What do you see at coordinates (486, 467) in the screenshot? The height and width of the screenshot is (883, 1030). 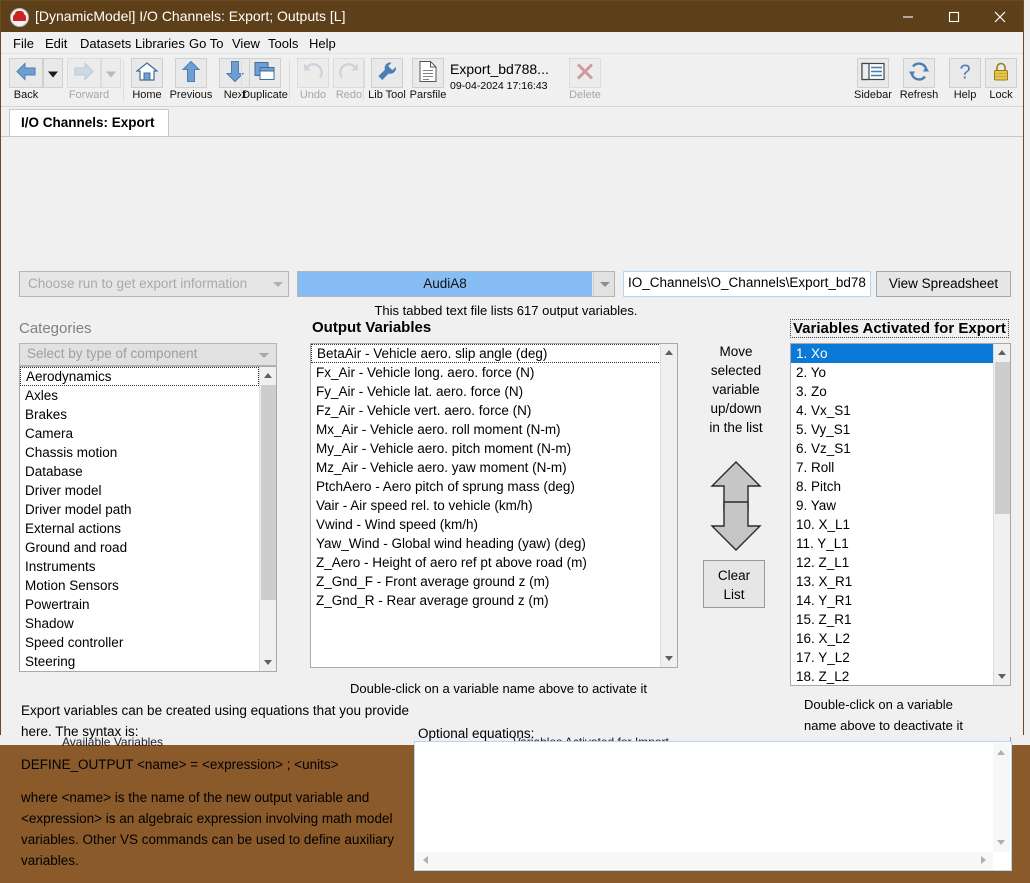 I see `output-variable-item: Mz_Air - Vehicle aero. yaw moment (N-m)` at bounding box center [486, 467].